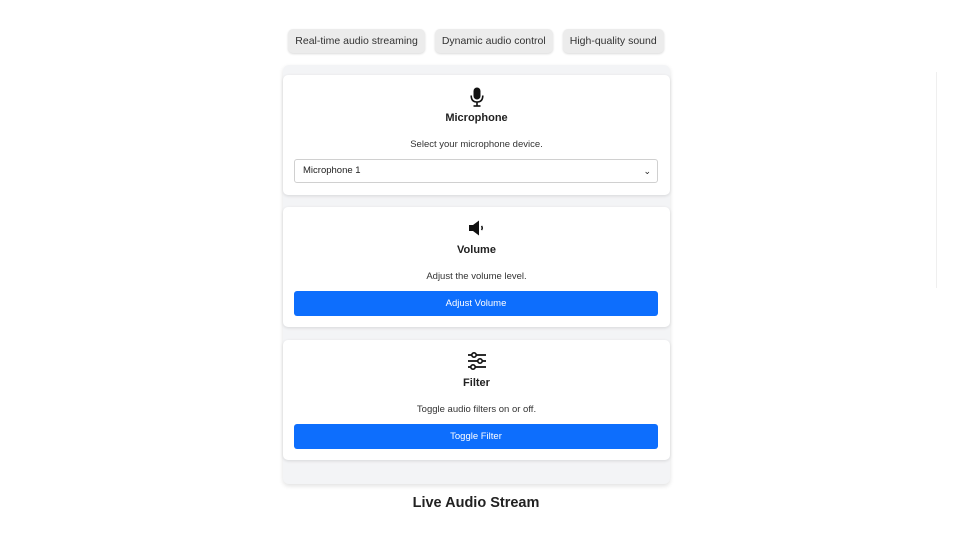 The height and width of the screenshot is (540, 960). I want to click on microphone-select: Microphone 1 ⌄, so click(476, 171).